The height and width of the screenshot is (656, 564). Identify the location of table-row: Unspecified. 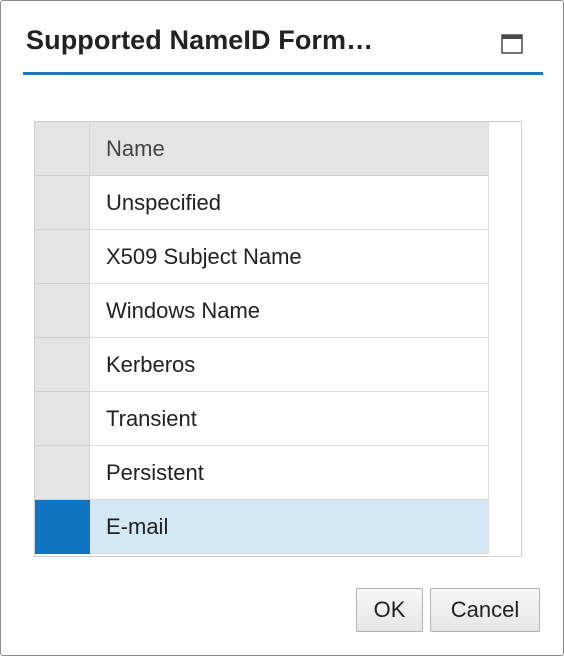
(262, 203).